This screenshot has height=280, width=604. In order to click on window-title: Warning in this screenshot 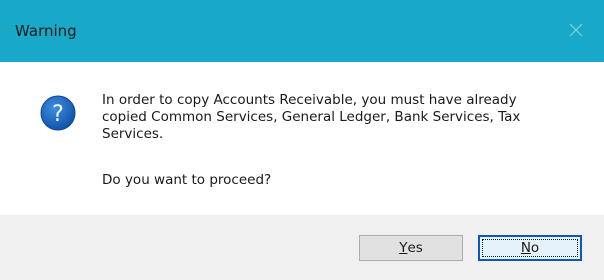, I will do `click(46, 31)`.